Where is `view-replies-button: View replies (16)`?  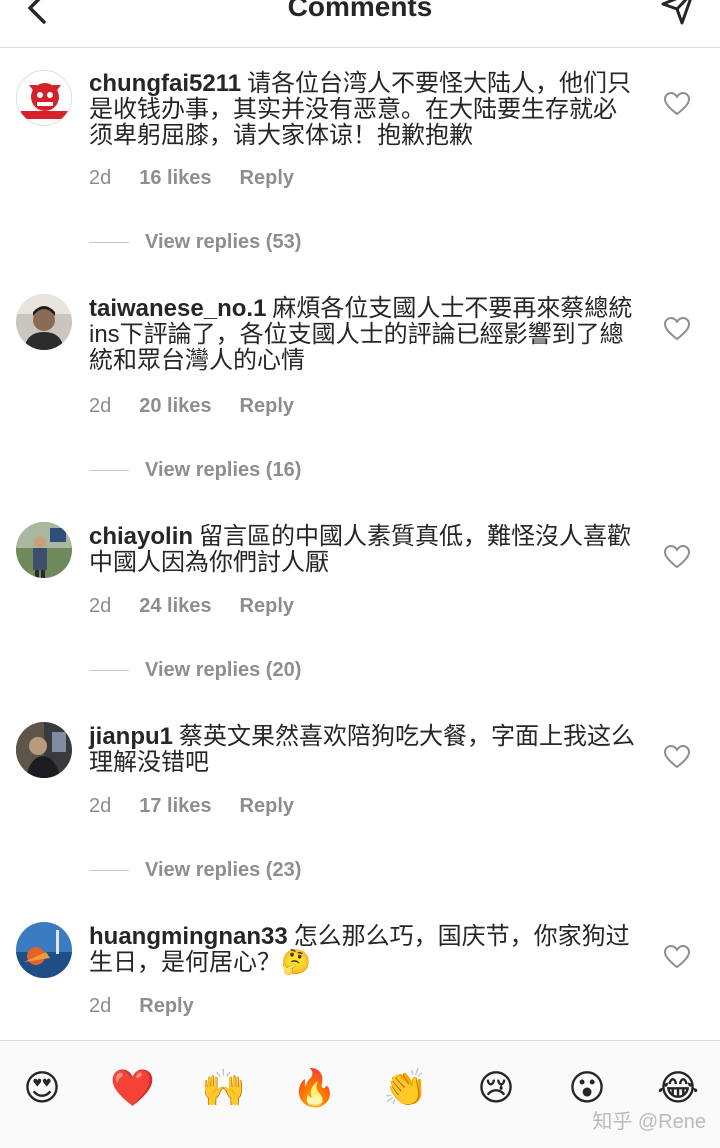 view-replies-button: View replies (16) is located at coordinates (195, 470).